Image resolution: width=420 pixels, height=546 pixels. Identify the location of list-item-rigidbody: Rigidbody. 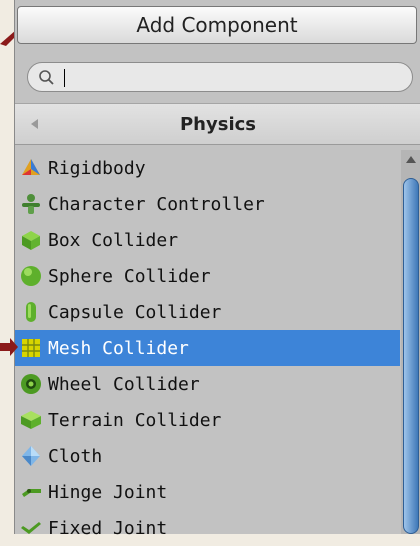
(207, 168).